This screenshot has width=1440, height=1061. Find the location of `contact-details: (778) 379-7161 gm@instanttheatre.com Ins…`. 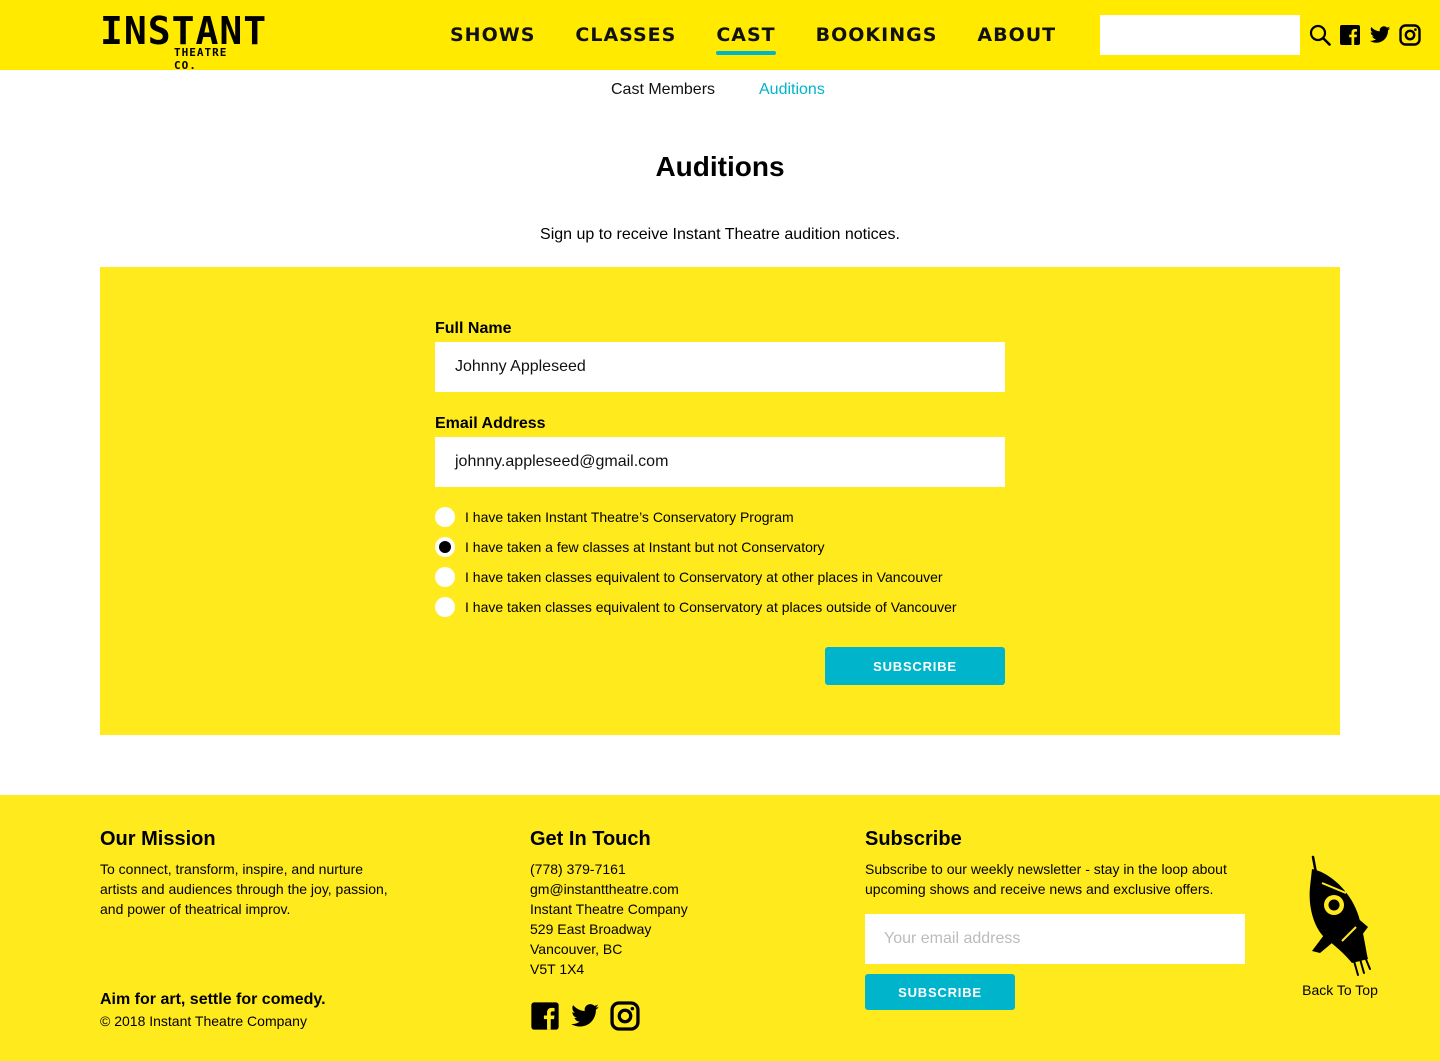

contact-details: (778) 379-7161 gm@instanttheatre.com Ins… is located at coordinates (609, 919).